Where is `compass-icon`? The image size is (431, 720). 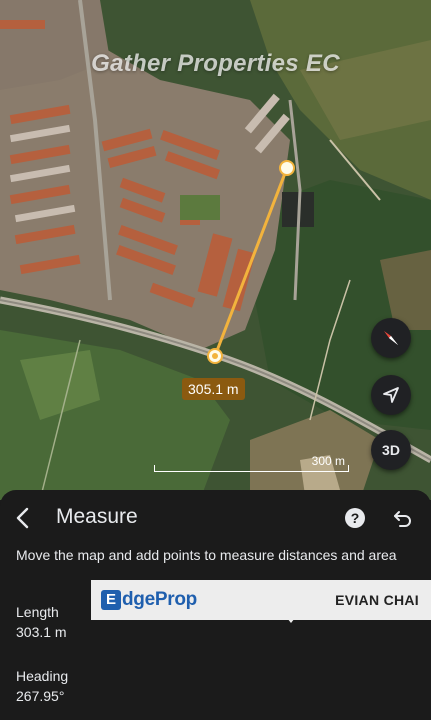
compass-icon is located at coordinates (391, 338).